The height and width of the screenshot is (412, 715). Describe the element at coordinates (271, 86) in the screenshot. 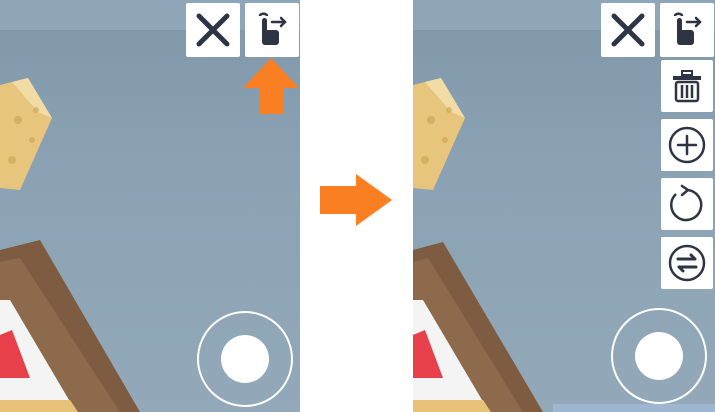

I see `highlight-up-arrow` at that location.